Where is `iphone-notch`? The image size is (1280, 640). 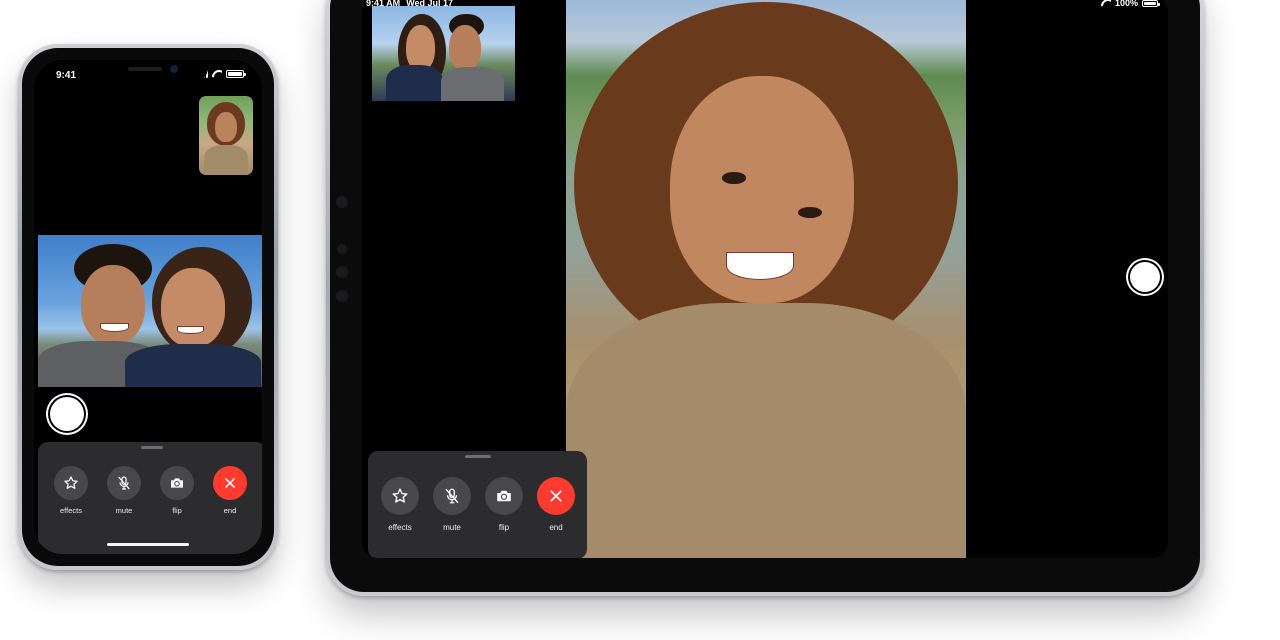 iphone-notch is located at coordinates (148, 71).